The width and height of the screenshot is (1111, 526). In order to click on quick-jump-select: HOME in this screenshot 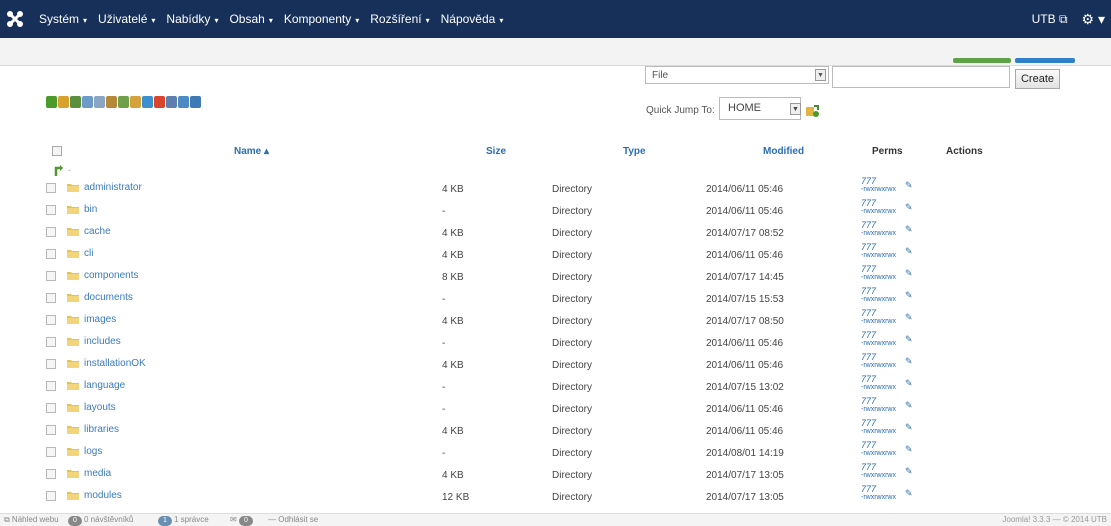, I will do `click(760, 108)`.